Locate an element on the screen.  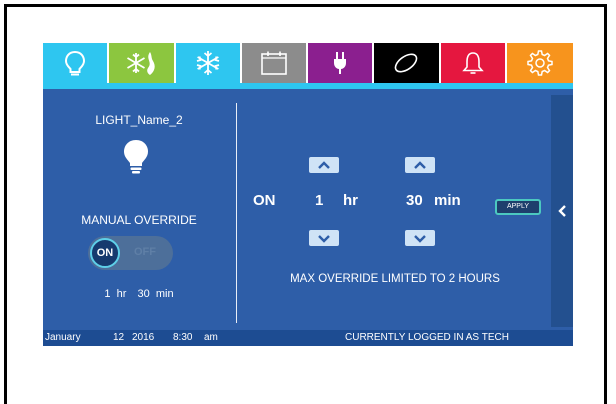
date-day: 12 is located at coordinates (119, 337).